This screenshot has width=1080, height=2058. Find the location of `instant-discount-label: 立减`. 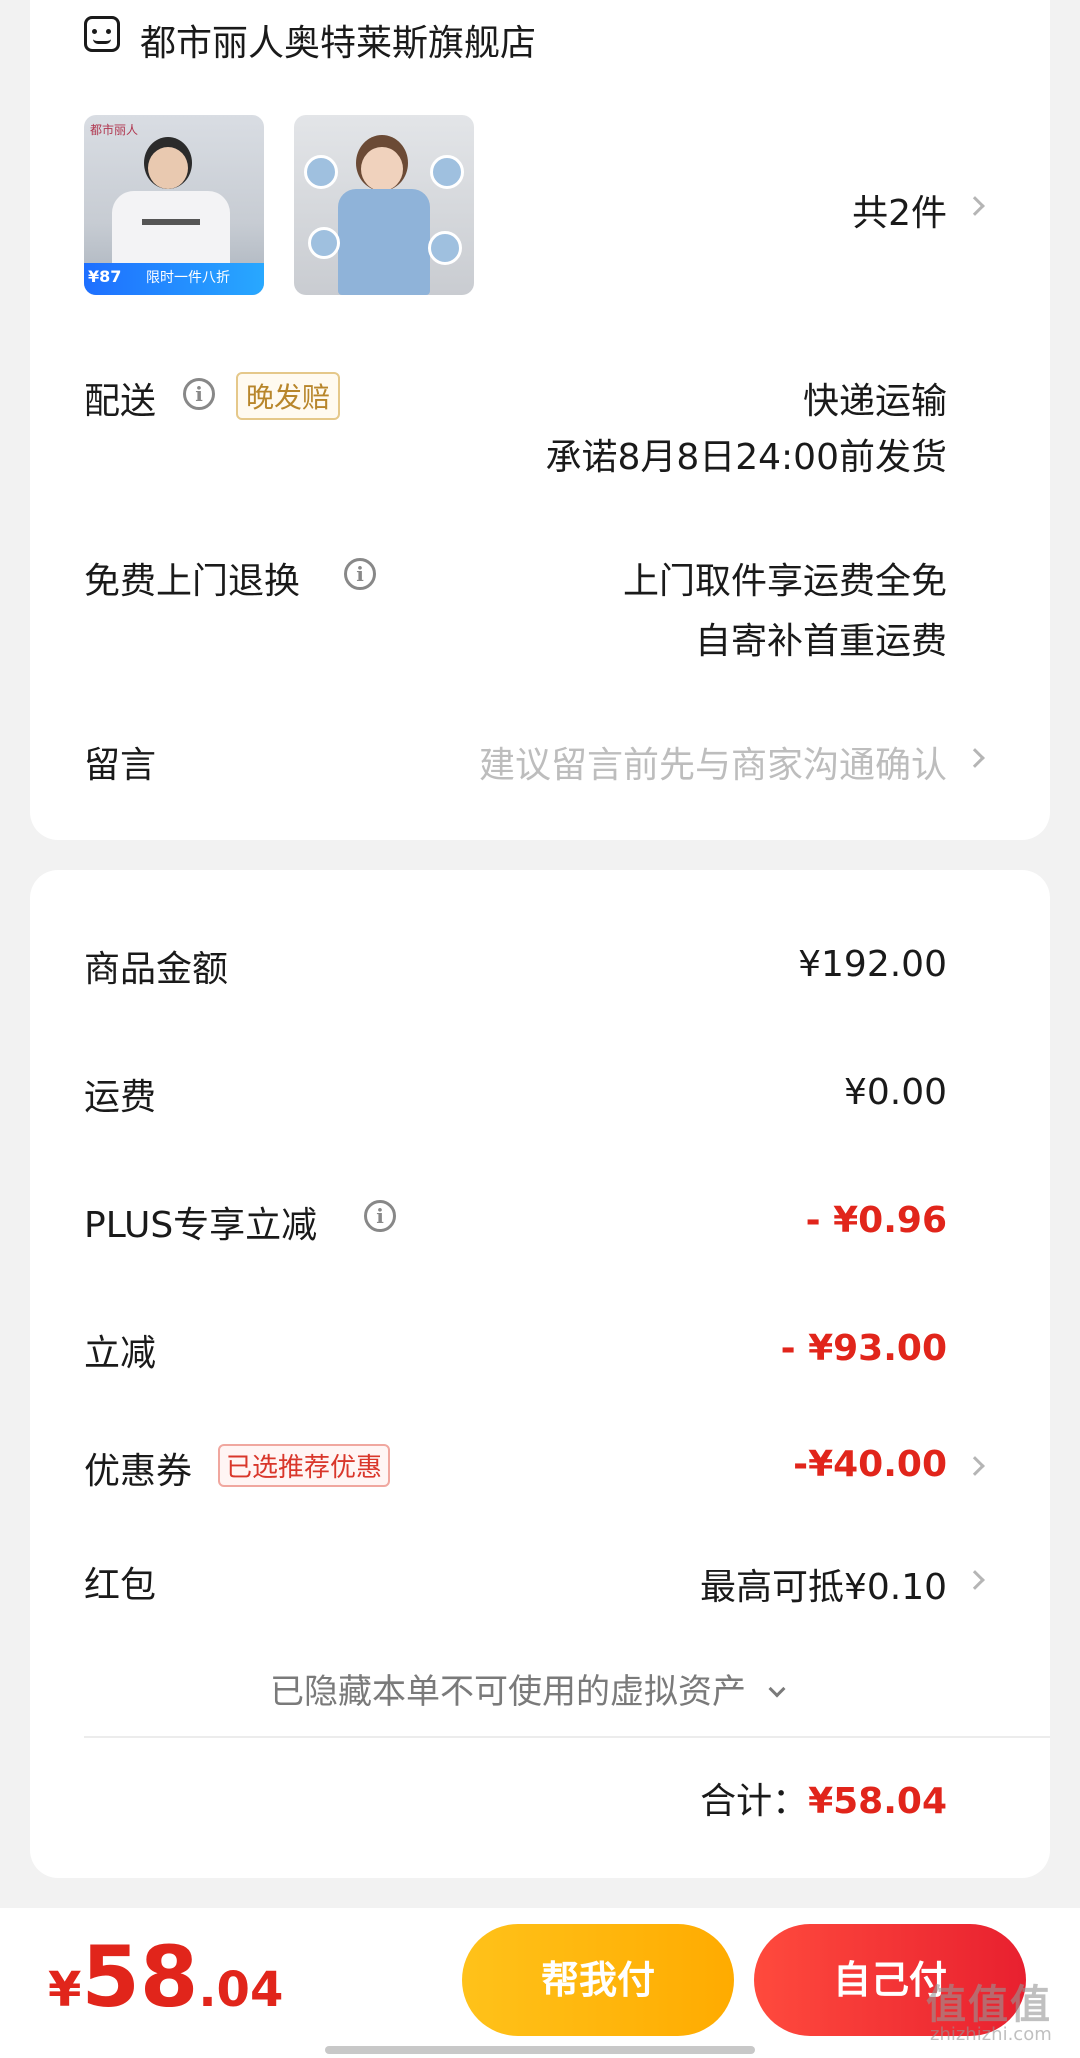

instant-discount-label: 立减 is located at coordinates (120, 1353).